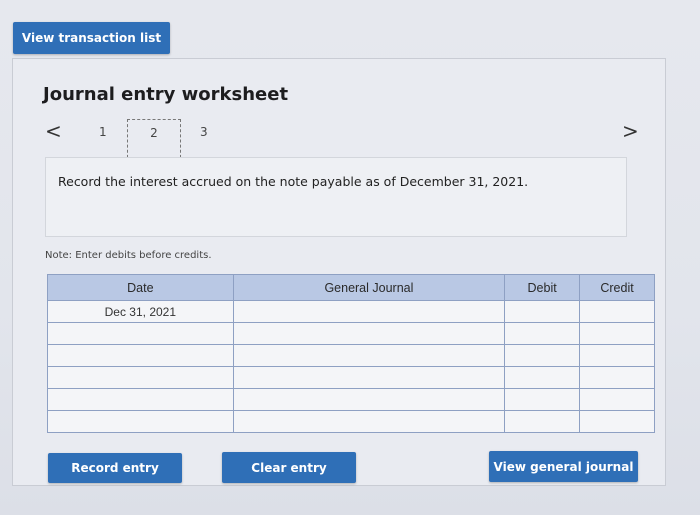  Describe the element at coordinates (166, 94) in the screenshot. I see `worksheet-title: Journal entry worksheet` at that location.